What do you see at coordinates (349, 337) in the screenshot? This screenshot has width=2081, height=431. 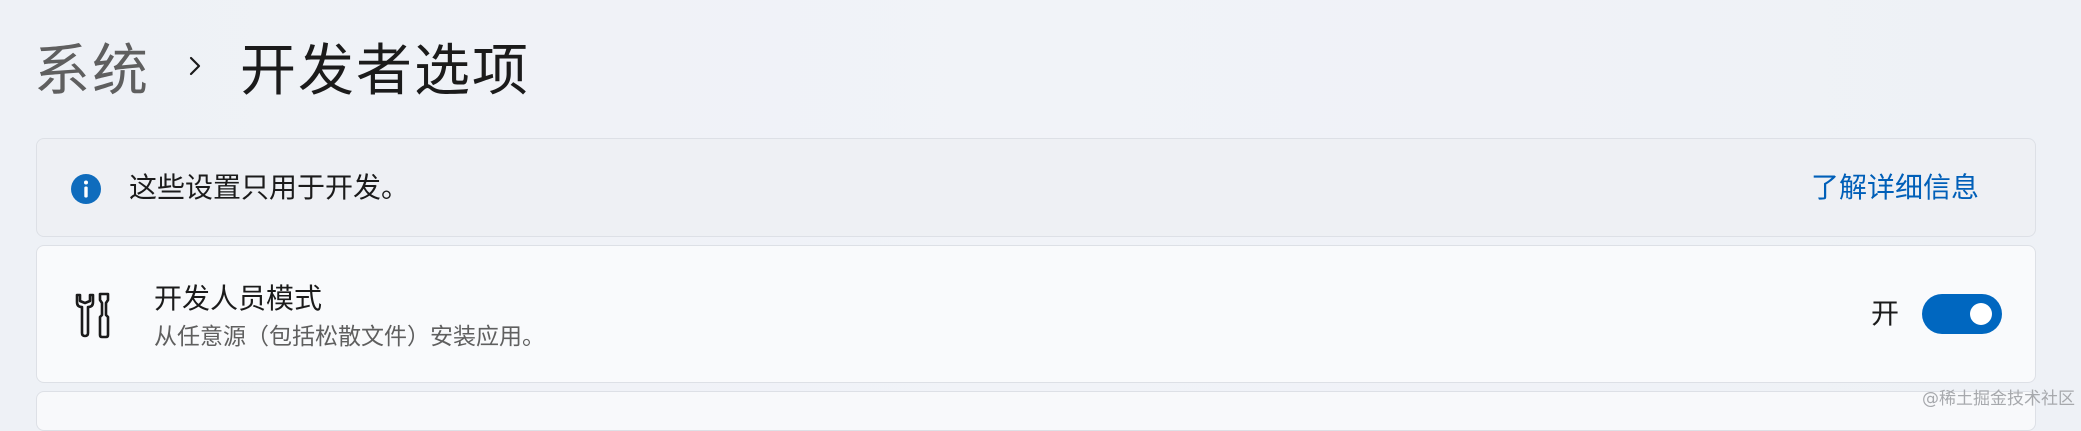 I see `developer-mode-description: 从任意源（包括松散文件）安装应用。` at bounding box center [349, 337].